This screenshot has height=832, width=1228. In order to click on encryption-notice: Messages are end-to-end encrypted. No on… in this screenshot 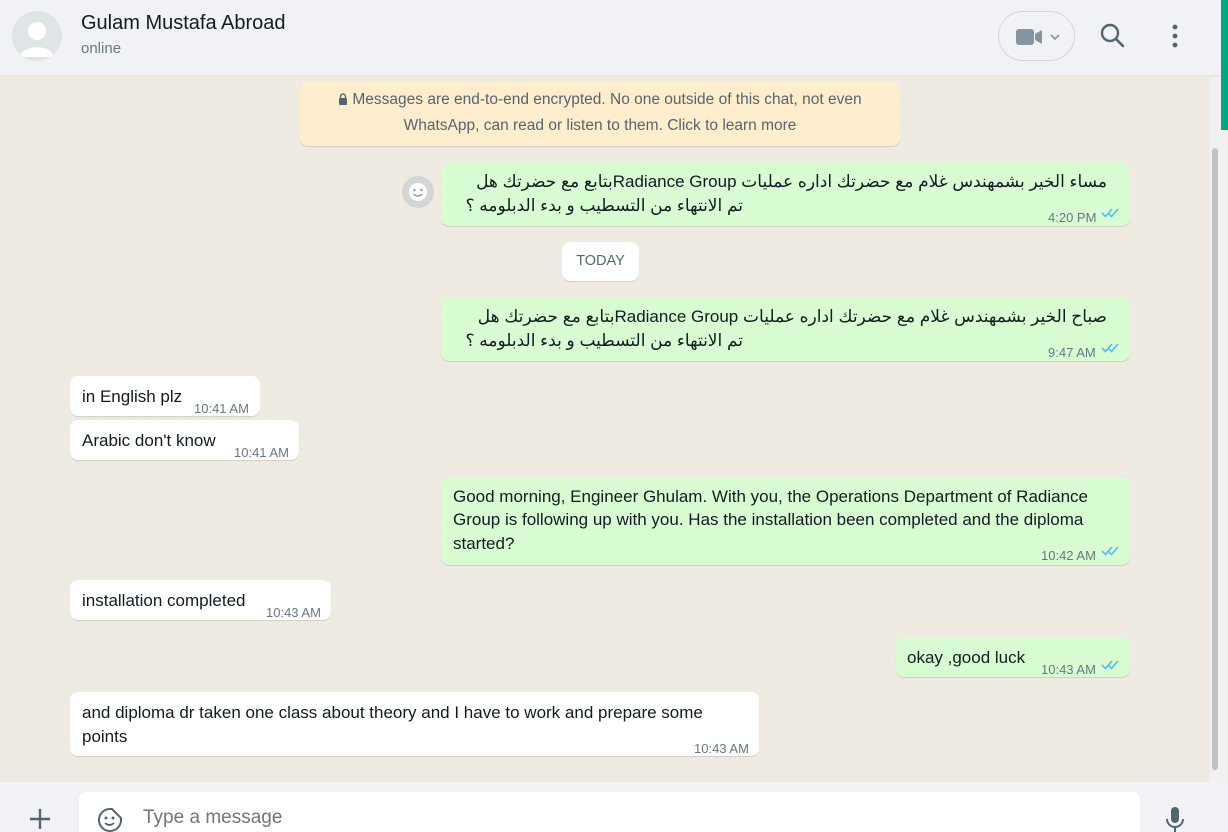, I will do `click(600, 114)`.